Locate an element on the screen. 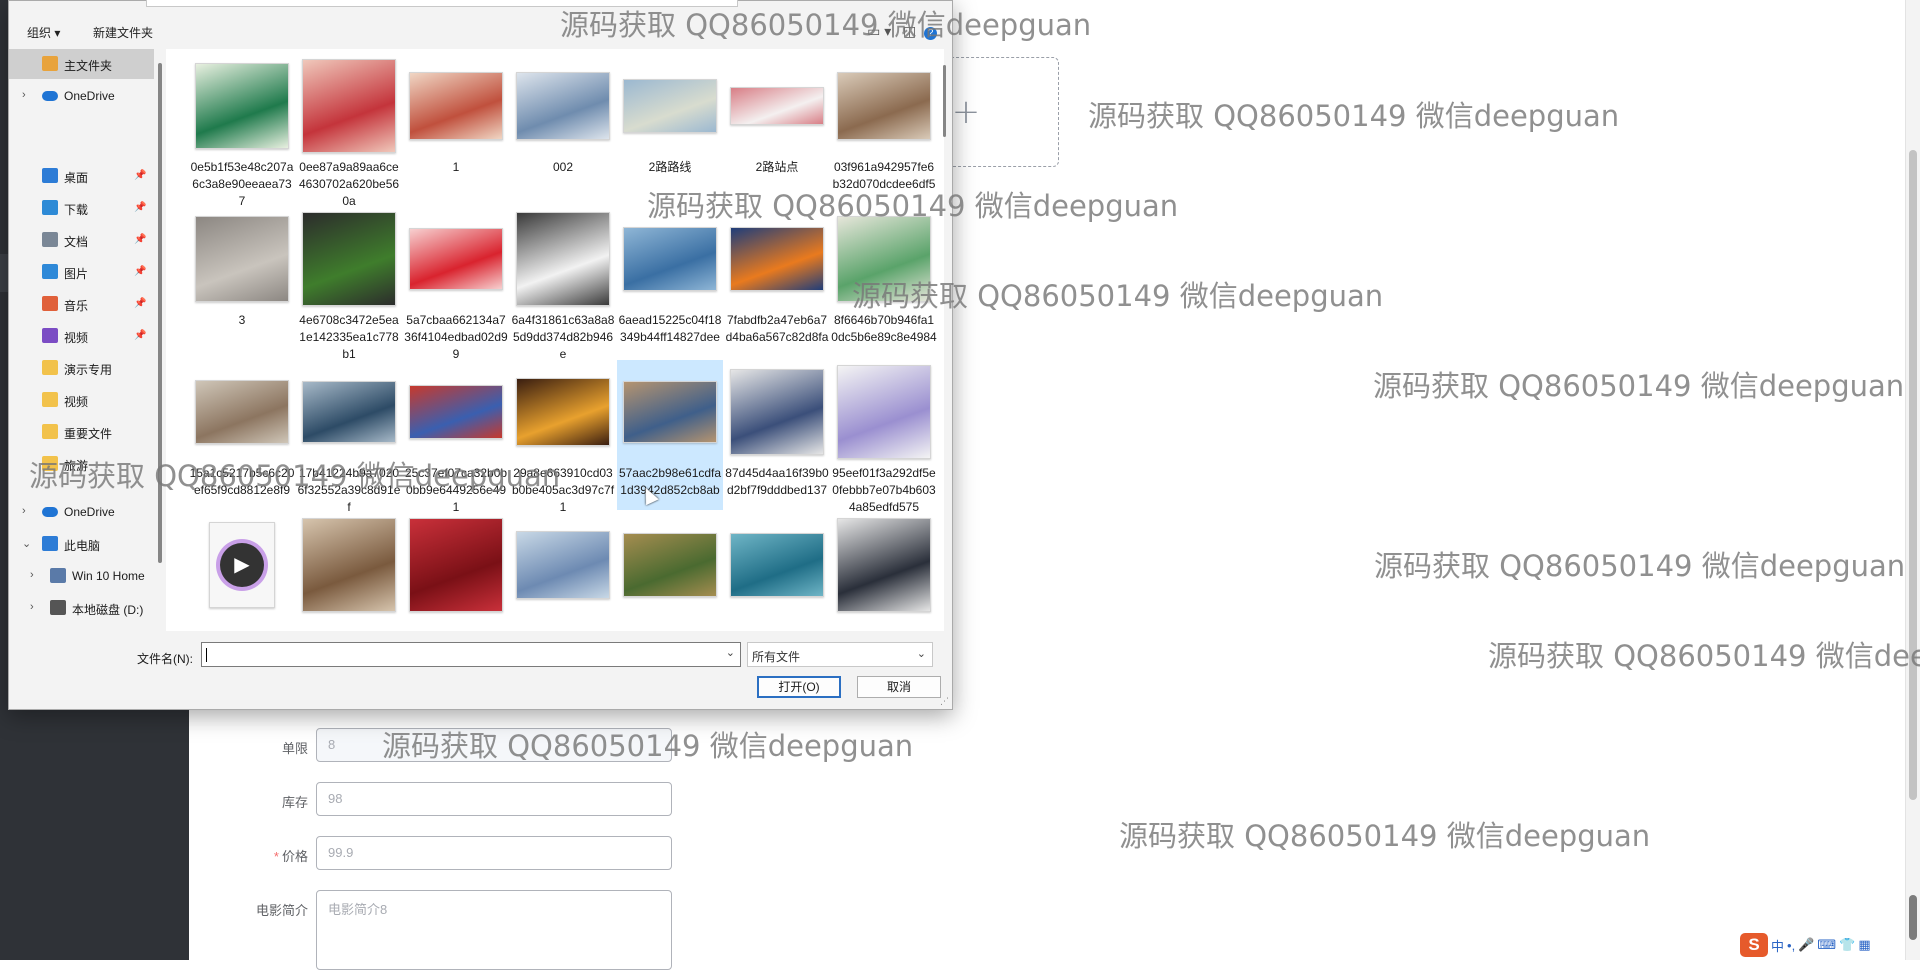  nav-item: 演示专用 is located at coordinates (81, 368).